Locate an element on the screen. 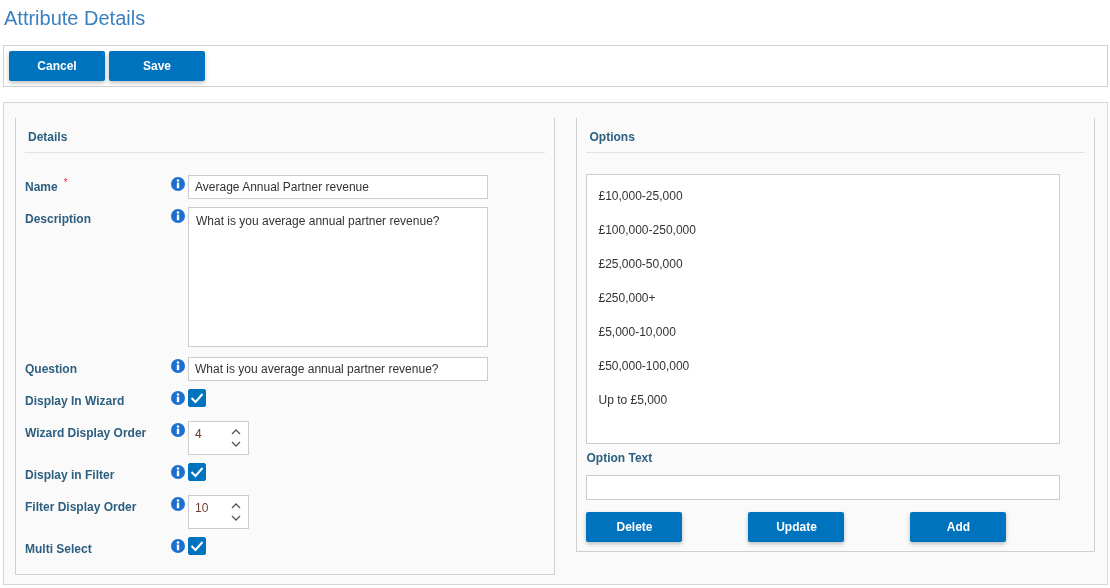 This screenshot has width=1110, height=588. option-item: £50,000-100,000 is located at coordinates (829, 366).